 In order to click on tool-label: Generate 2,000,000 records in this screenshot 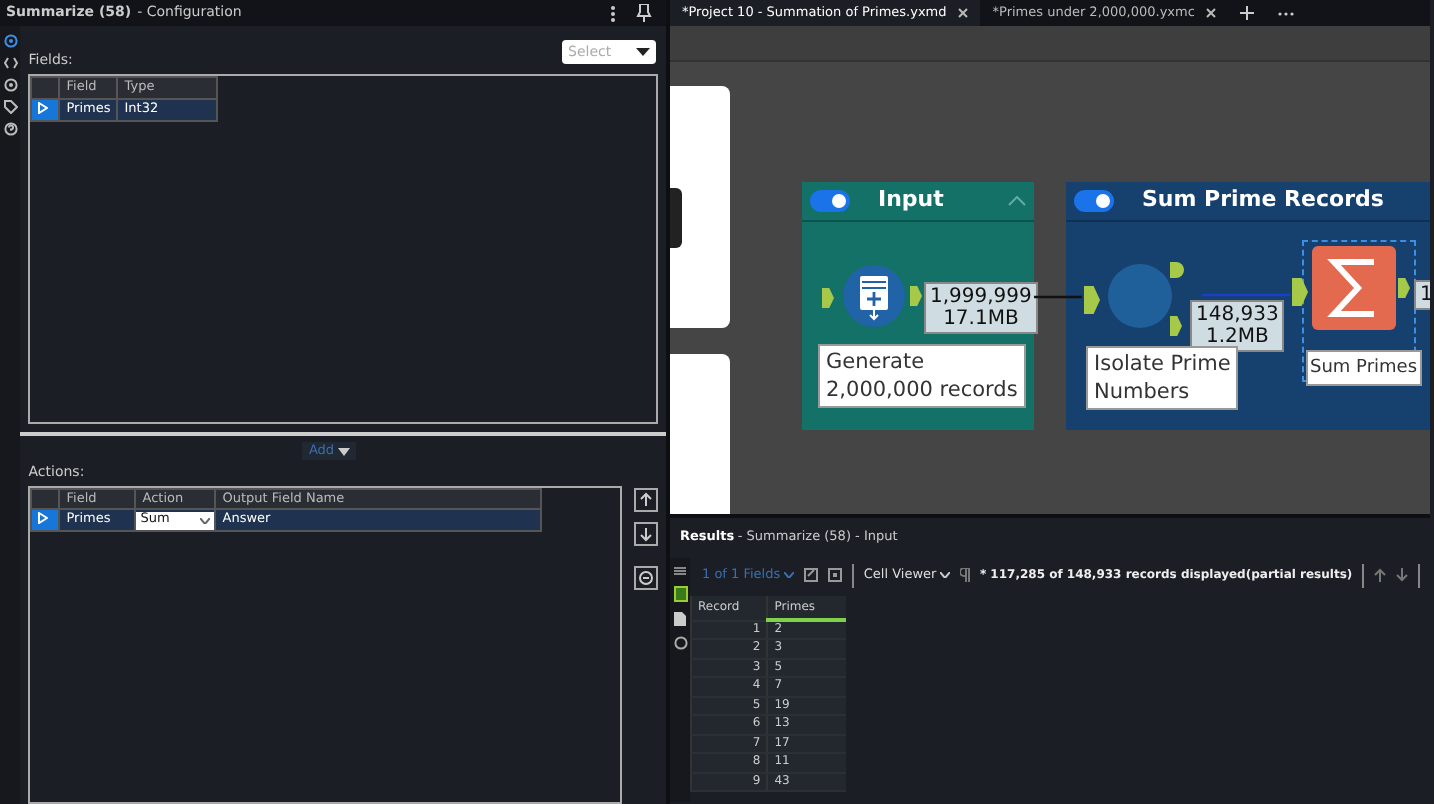, I will do `click(922, 376)`.